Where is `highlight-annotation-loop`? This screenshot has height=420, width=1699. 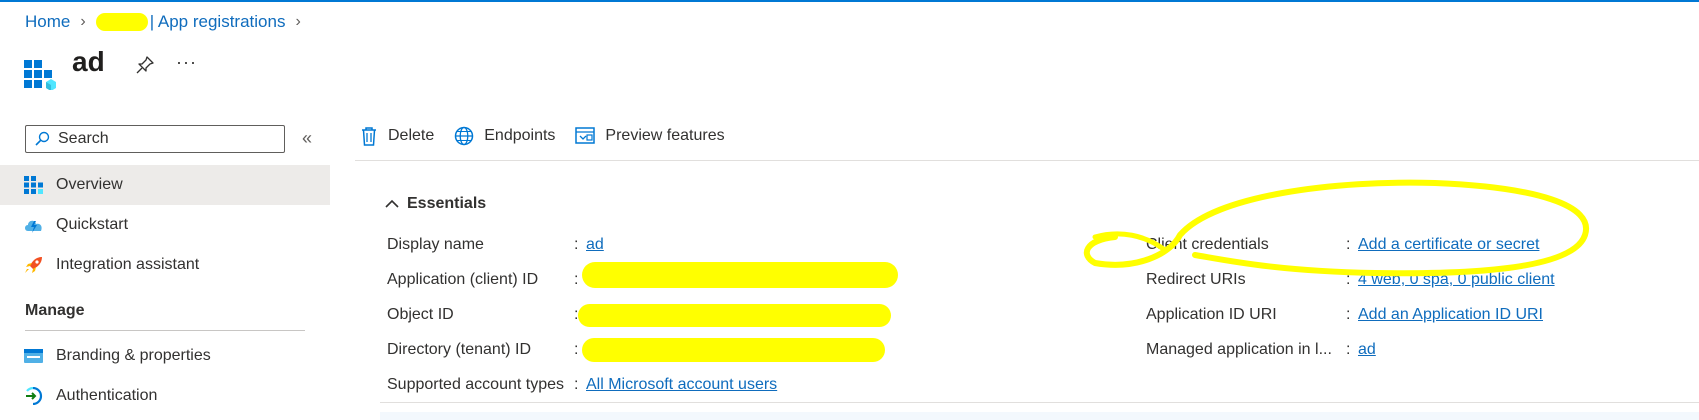
highlight-annotation-loop is located at coordinates (1336, 228).